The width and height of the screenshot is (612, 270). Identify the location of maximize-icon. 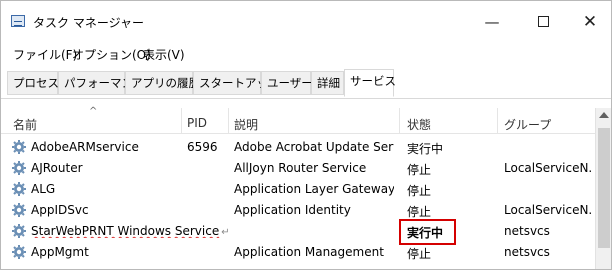
(543, 21).